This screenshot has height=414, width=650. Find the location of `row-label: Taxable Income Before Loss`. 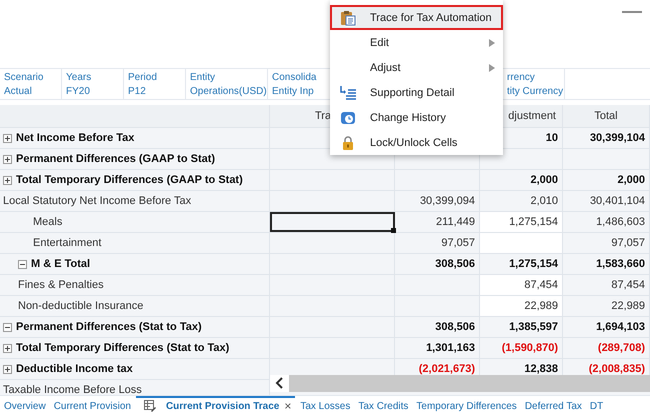

row-label: Taxable Income Before Loss is located at coordinates (72, 389).